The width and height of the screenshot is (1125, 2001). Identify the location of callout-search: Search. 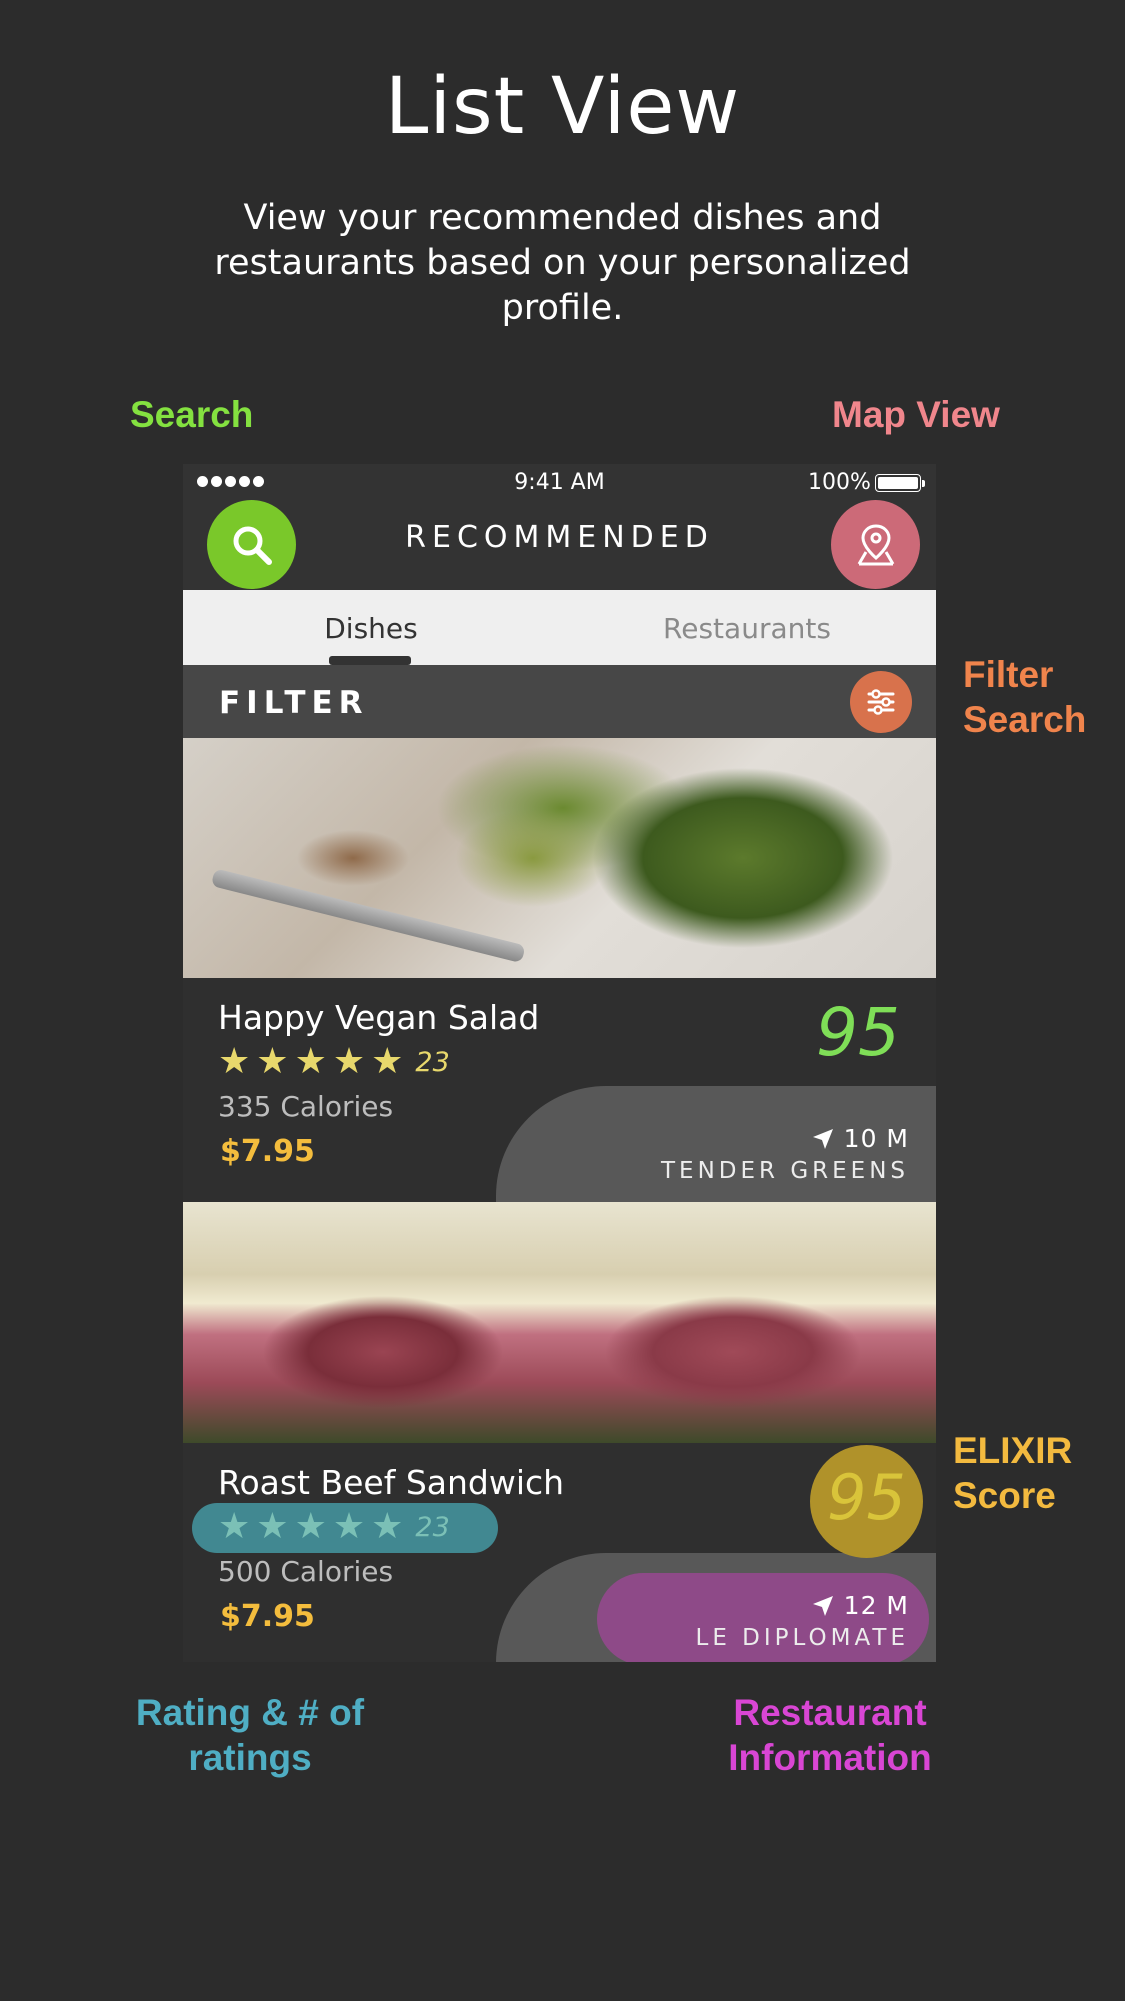
(192, 414).